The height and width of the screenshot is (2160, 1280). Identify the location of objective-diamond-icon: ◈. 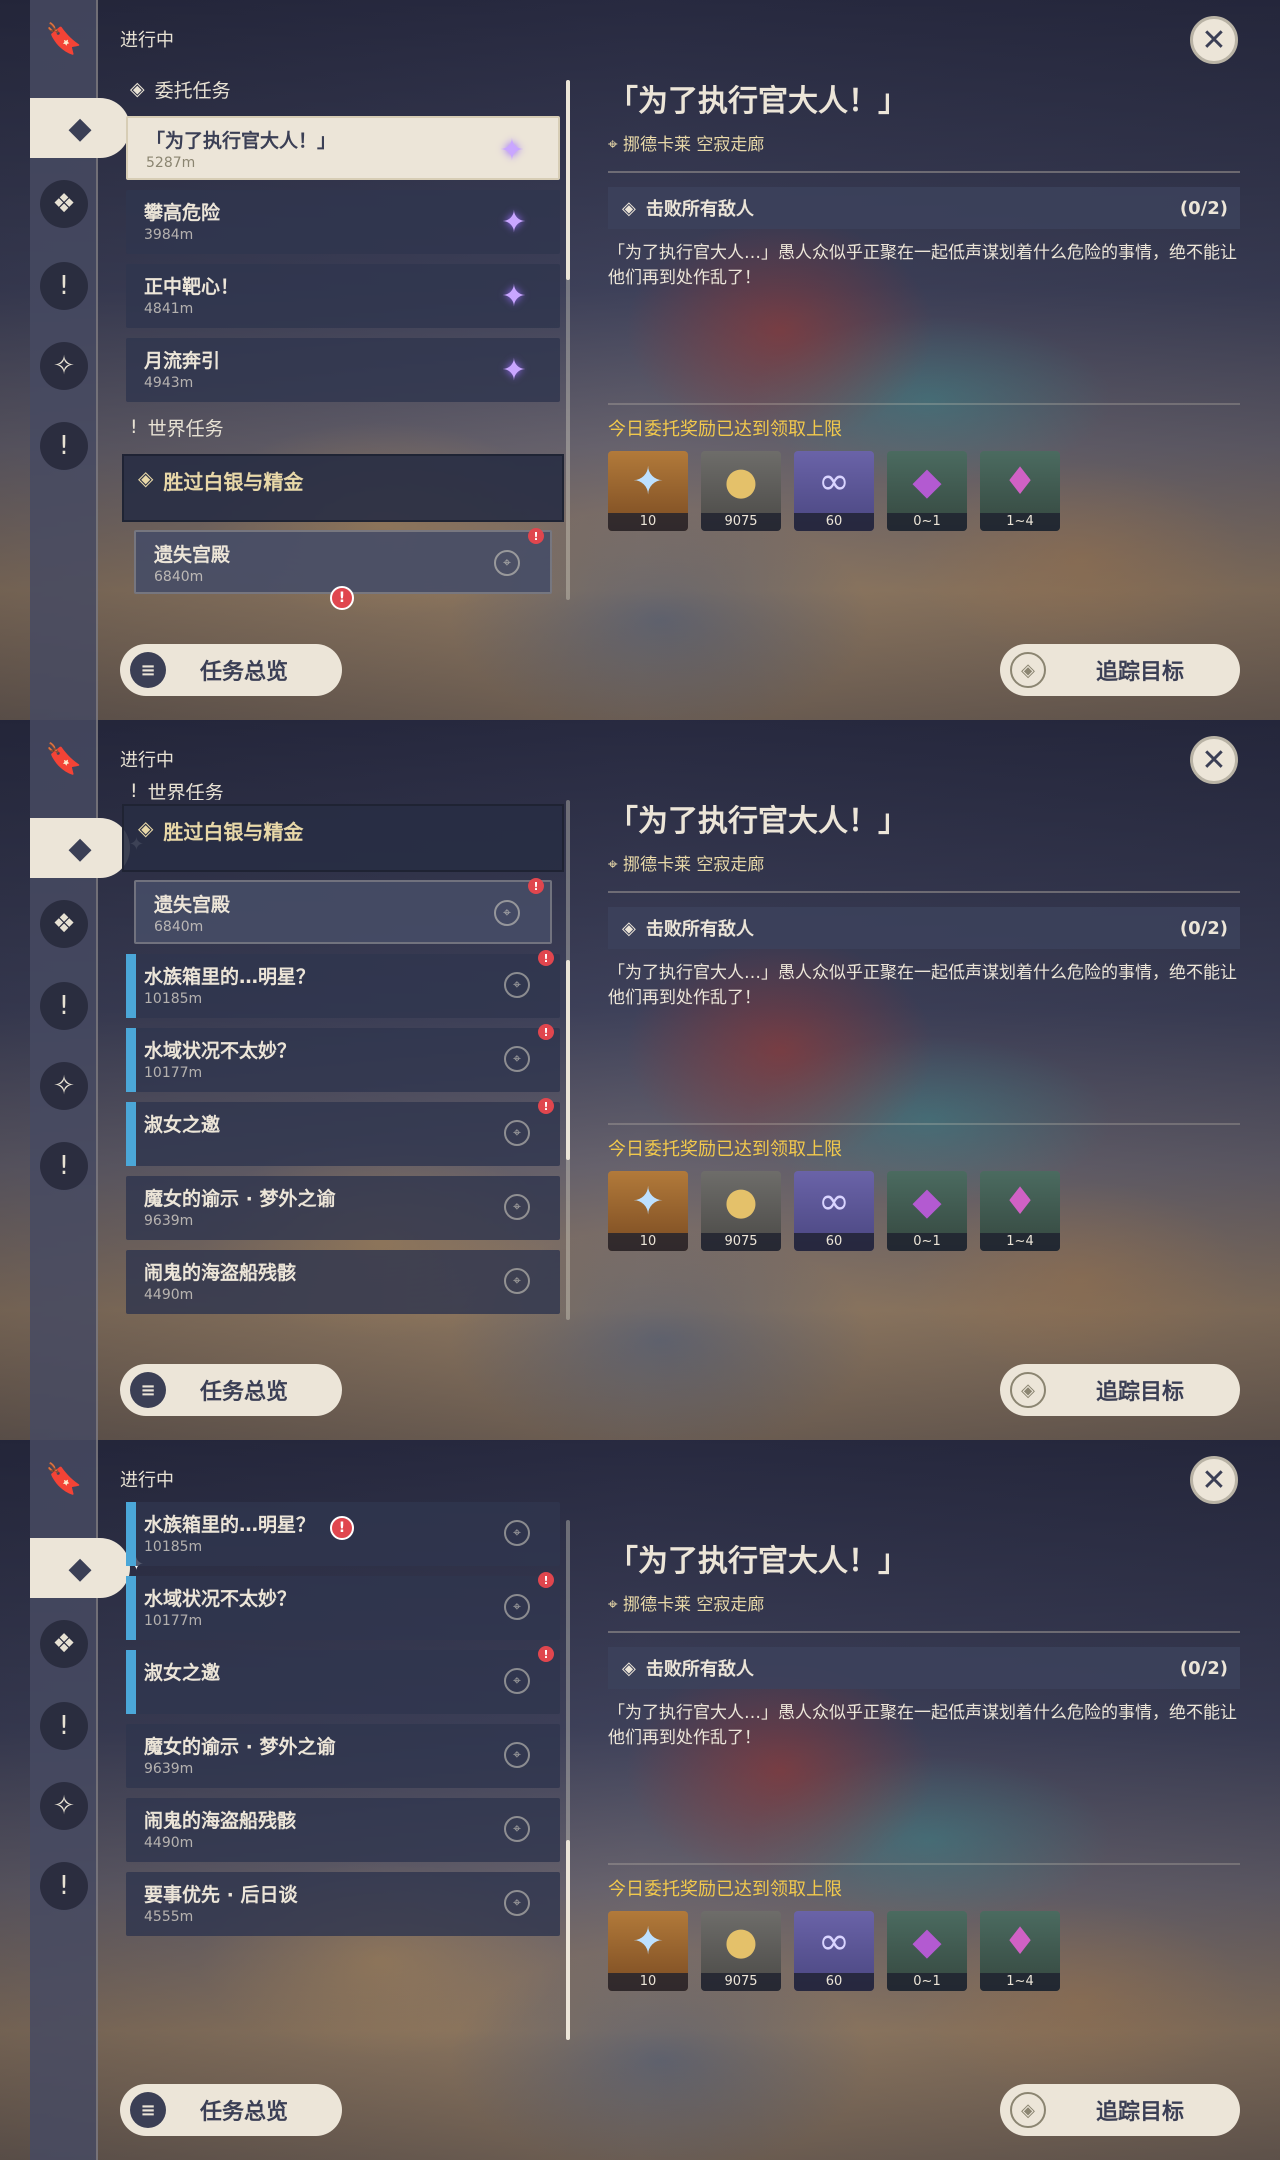
(629, 928).